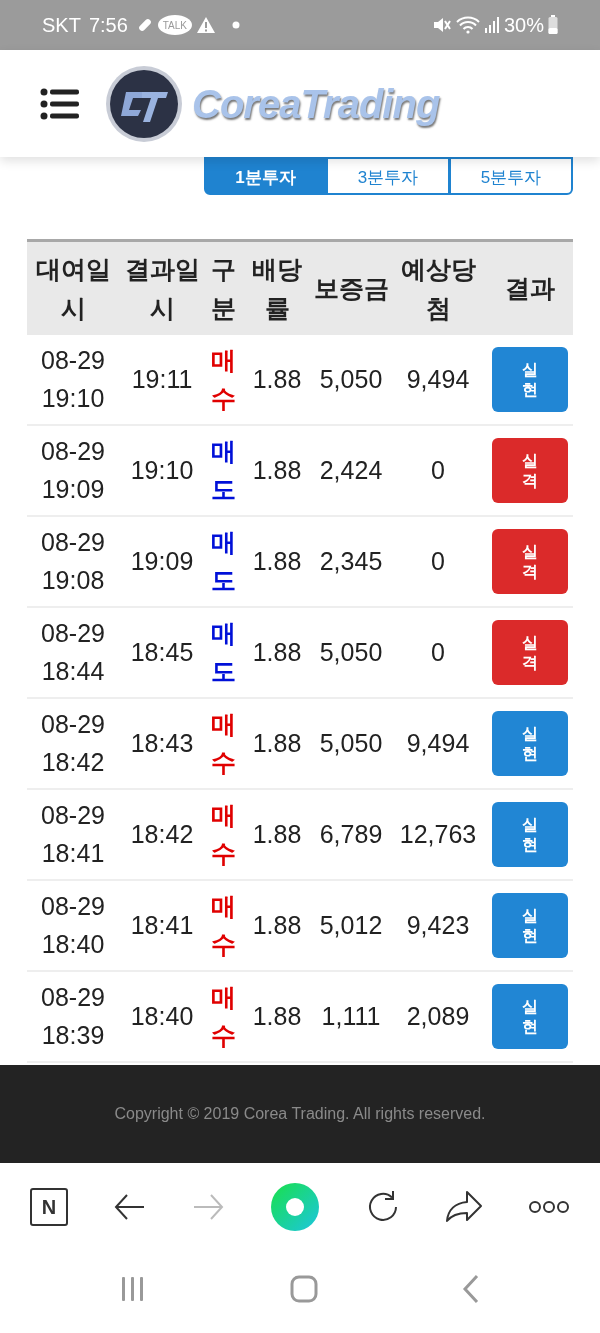 The image size is (600, 1333). Describe the element at coordinates (523, 25) in the screenshot. I see `battery-percent: 30%` at that location.